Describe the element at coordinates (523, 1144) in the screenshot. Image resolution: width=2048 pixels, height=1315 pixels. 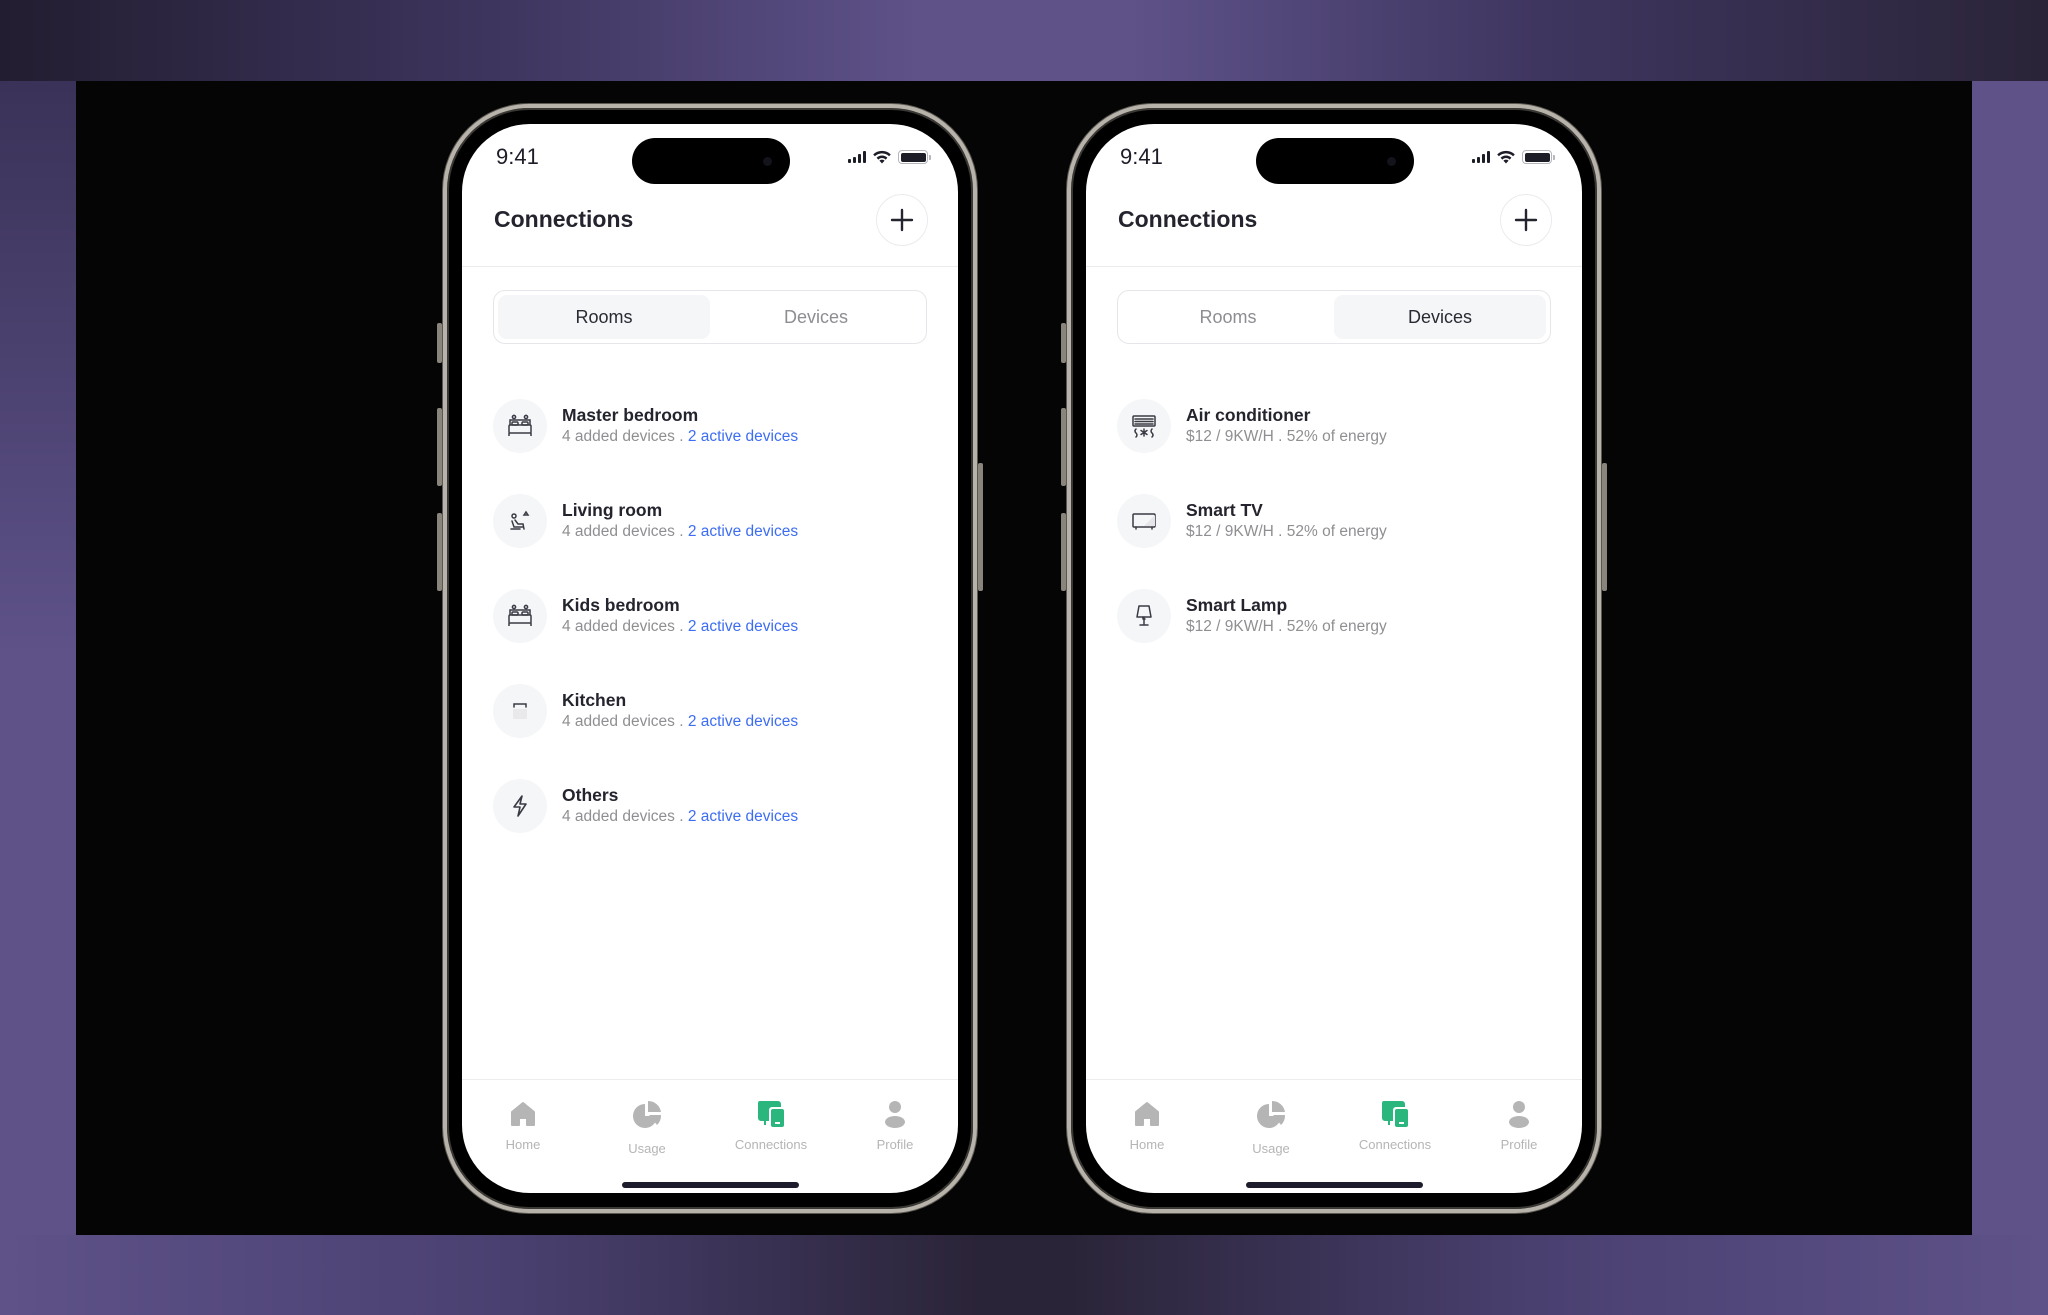
I see `tab-label: Home` at that location.